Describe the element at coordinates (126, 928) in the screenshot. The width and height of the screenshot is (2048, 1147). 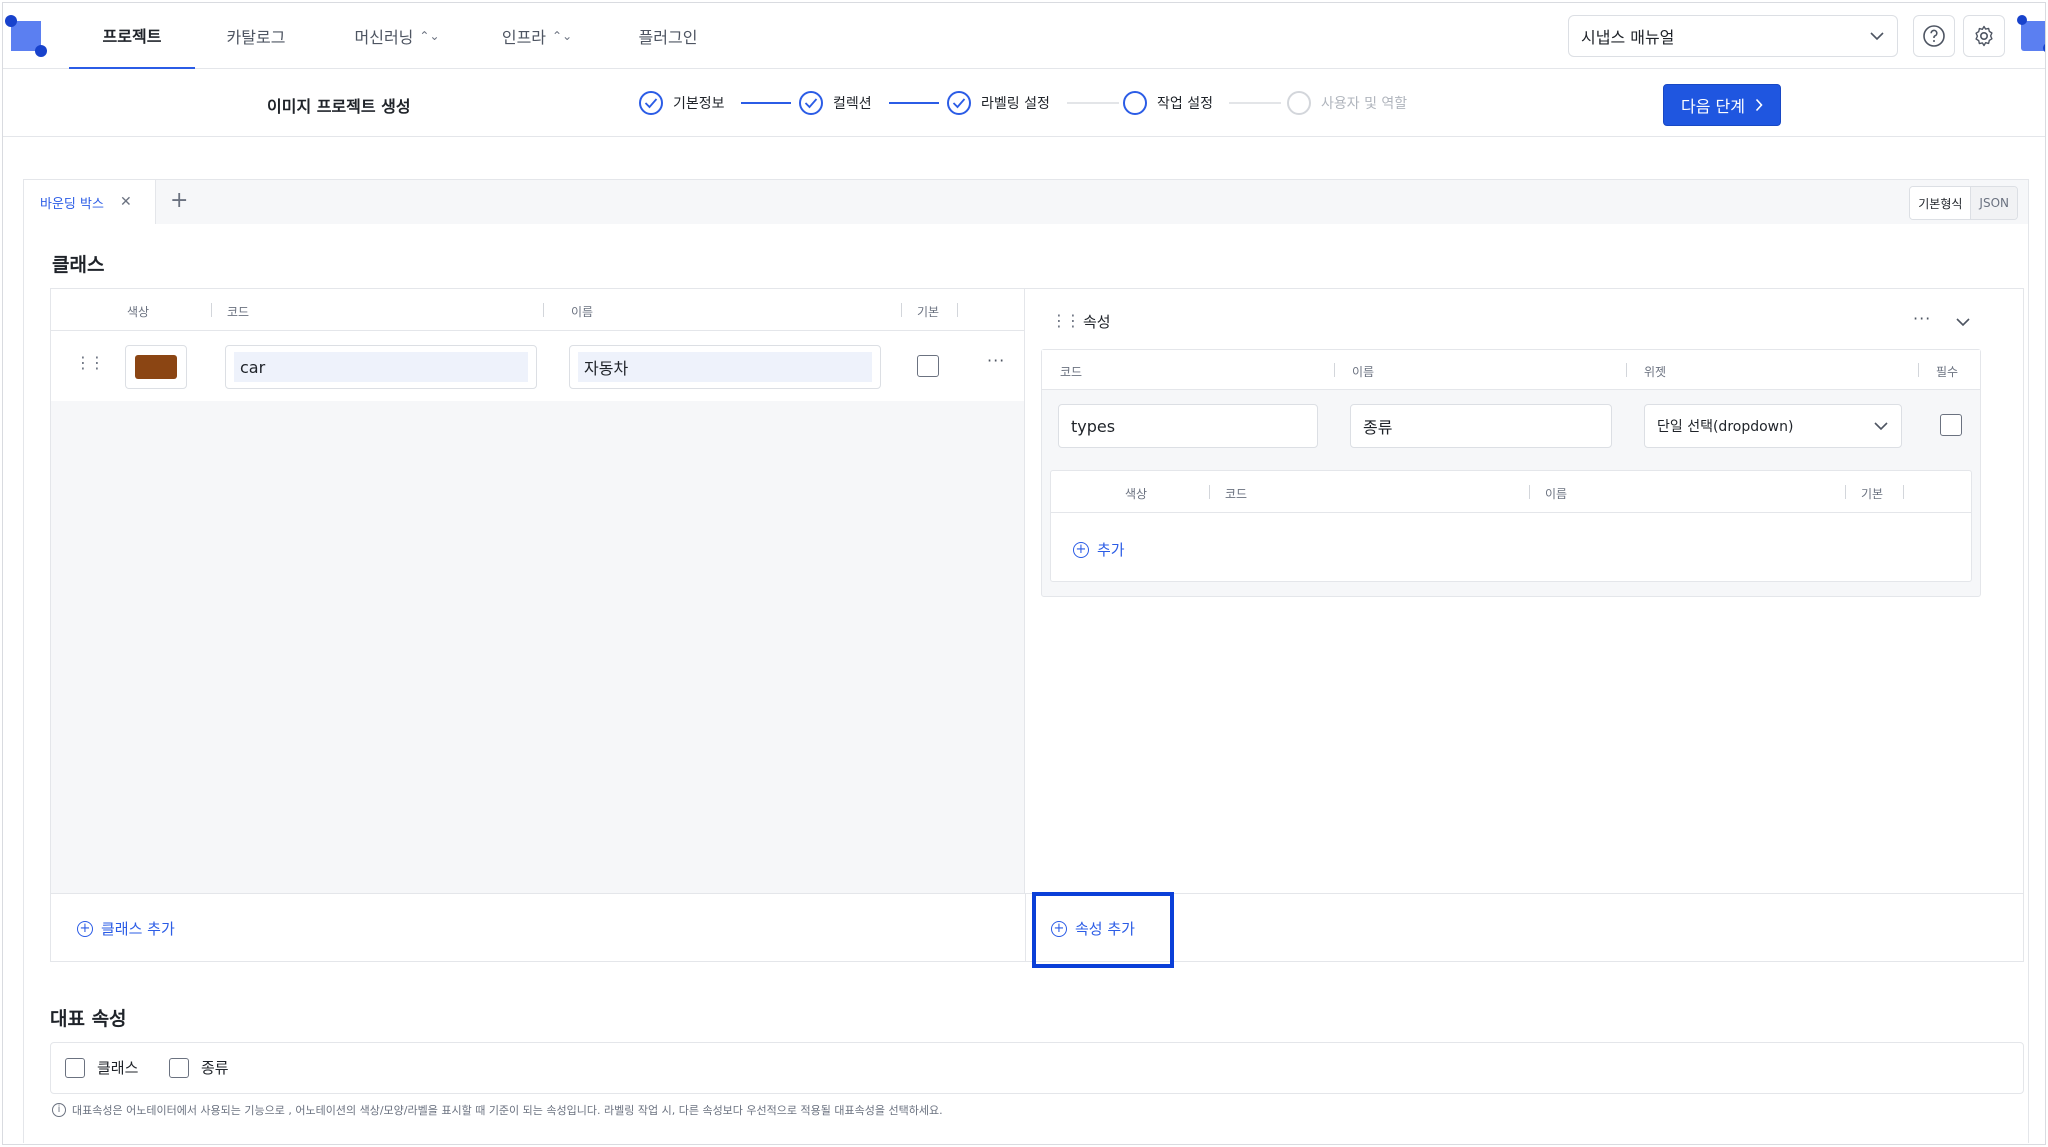
I see `add-class-button: + 클래스 추가` at that location.